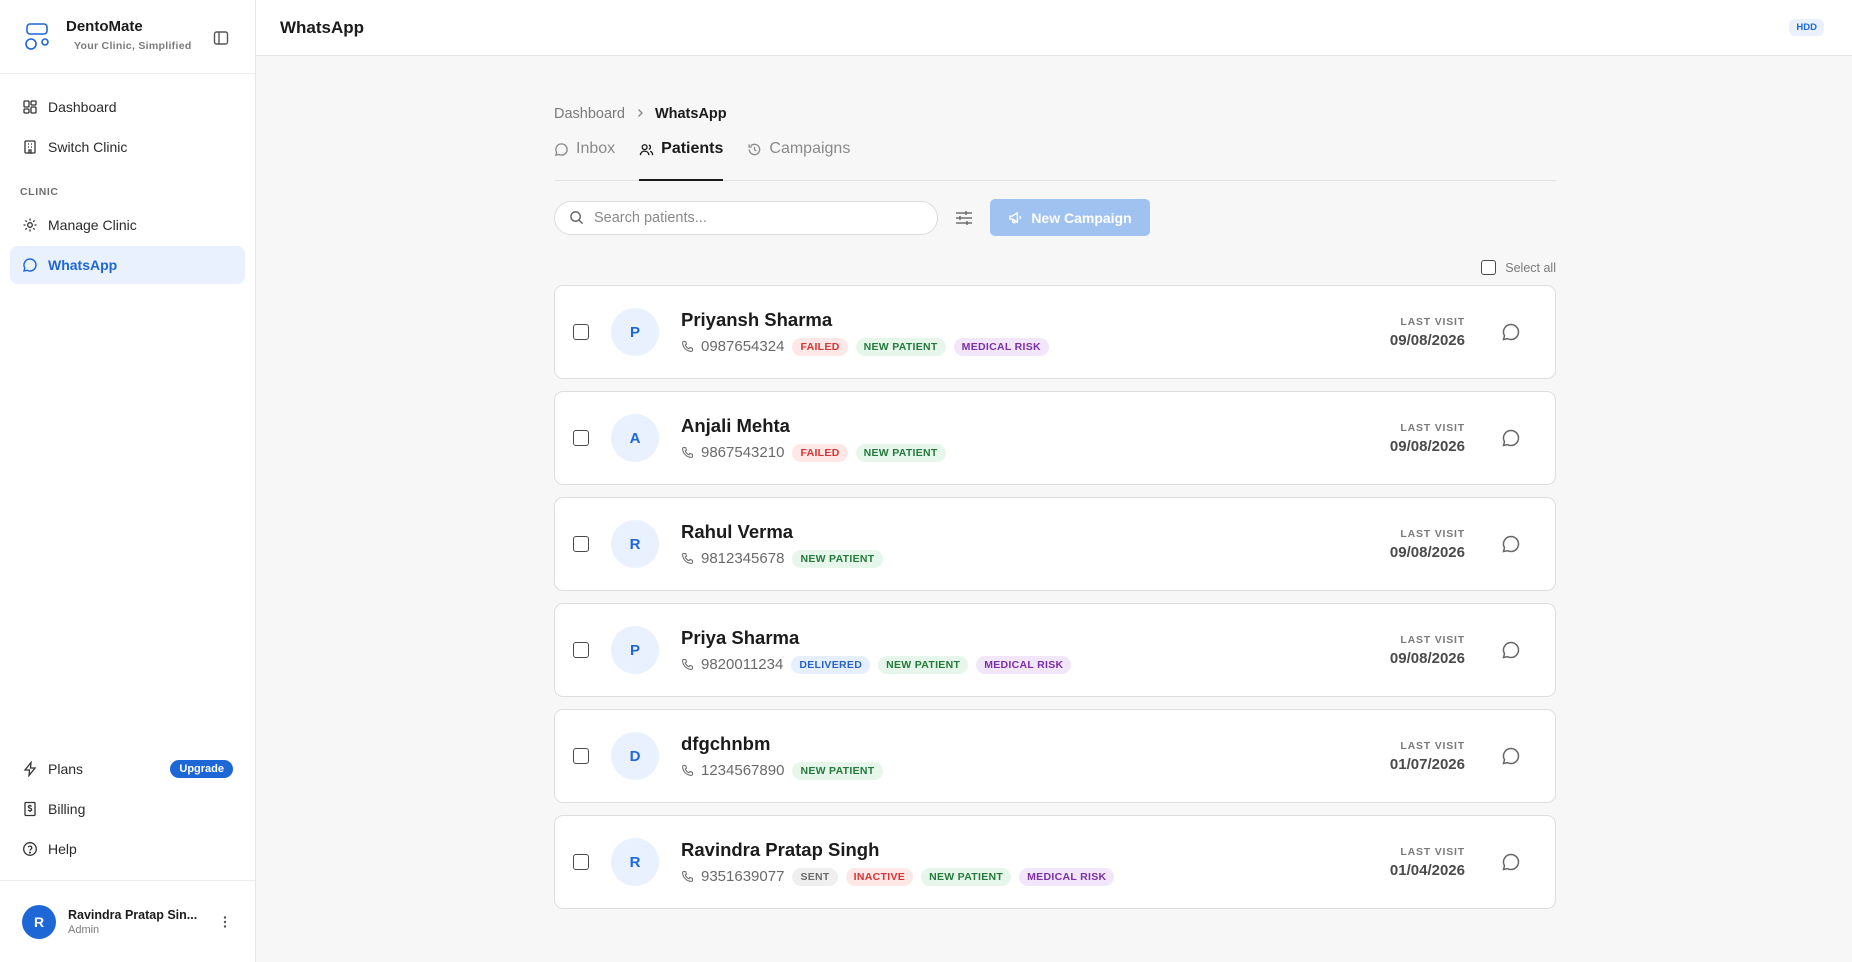 This screenshot has height=962, width=1852. I want to click on patient-phone: 9351639077, so click(743, 876).